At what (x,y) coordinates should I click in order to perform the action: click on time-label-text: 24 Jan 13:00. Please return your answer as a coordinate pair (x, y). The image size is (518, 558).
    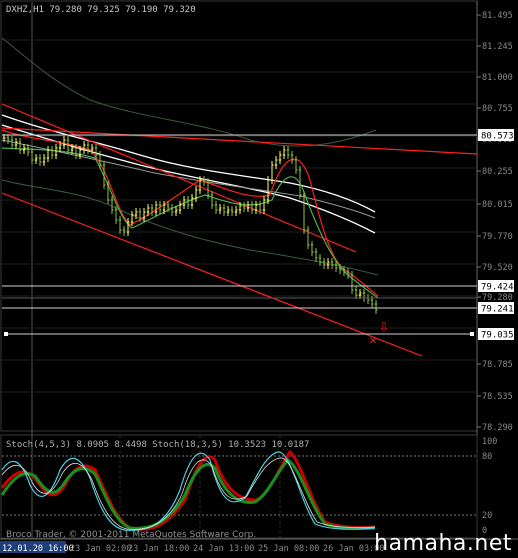
    Looking at the image, I should click on (223, 549).